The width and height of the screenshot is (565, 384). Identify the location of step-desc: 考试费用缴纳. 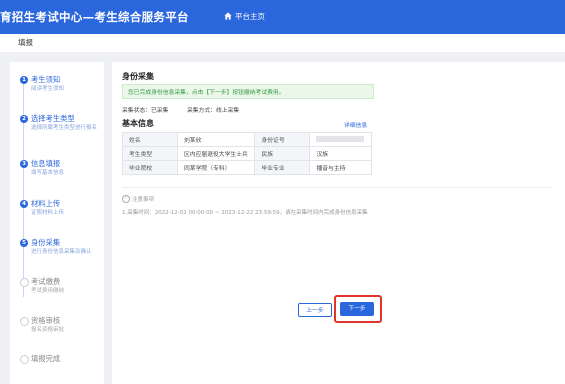
(48, 291).